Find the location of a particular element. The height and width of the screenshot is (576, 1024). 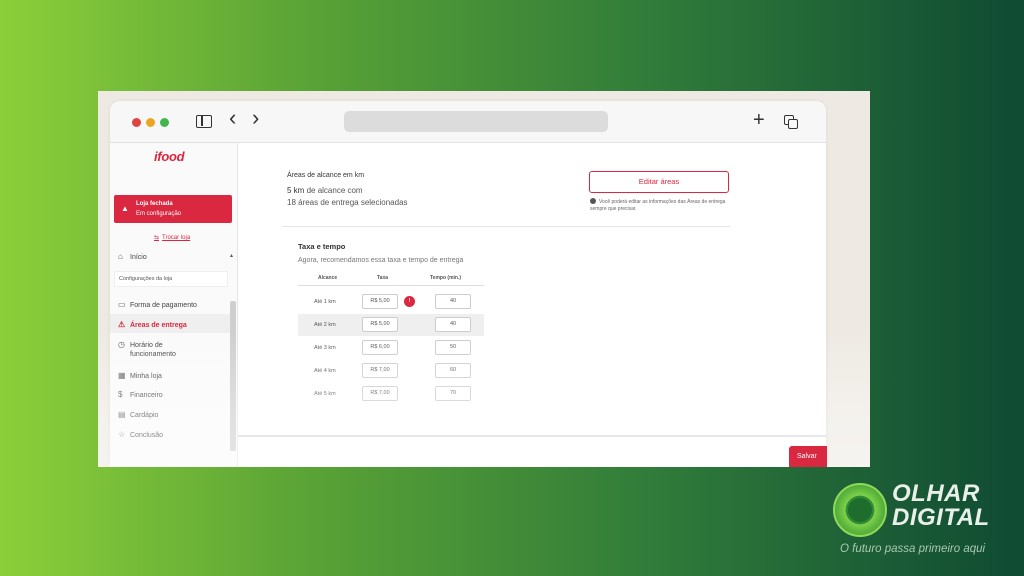

table-row: Até 5 km R$ 7,00 70 is located at coordinates (391, 394).